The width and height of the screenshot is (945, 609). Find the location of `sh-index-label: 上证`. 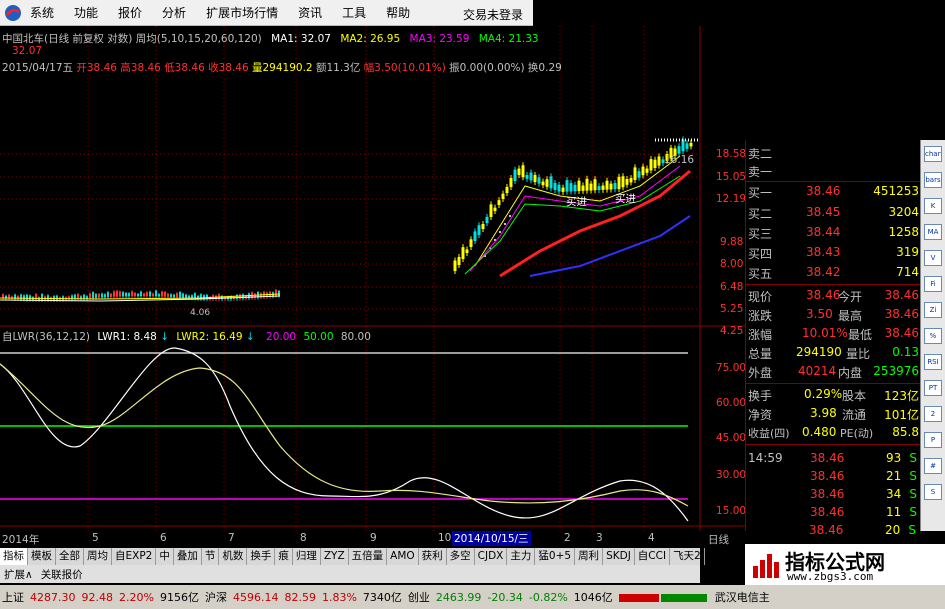

sh-index-label: 上证 is located at coordinates (13, 597).